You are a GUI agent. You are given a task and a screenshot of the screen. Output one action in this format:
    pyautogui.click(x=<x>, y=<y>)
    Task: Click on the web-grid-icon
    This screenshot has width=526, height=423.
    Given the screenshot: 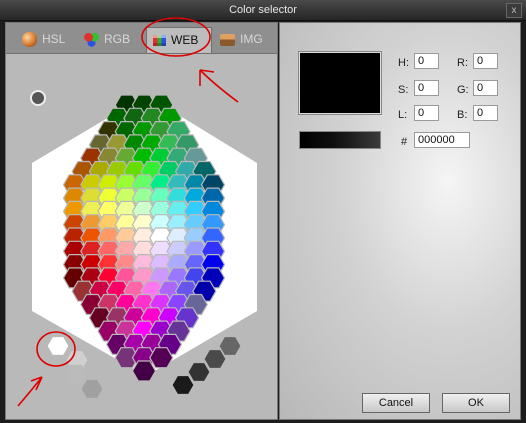 What is the action you would take?
    pyautogui.click(x=159, y=41)
    